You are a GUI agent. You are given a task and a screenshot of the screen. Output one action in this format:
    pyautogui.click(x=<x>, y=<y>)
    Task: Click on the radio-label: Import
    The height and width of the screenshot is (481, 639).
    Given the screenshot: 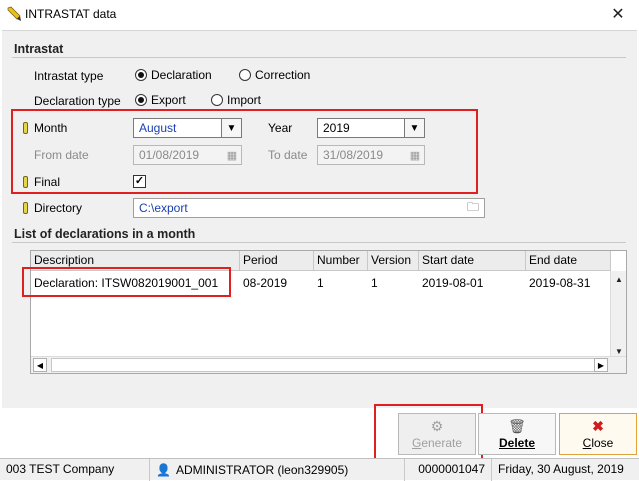 What is the action you would take?
    pyautogui.click(x=244, y=100)
    